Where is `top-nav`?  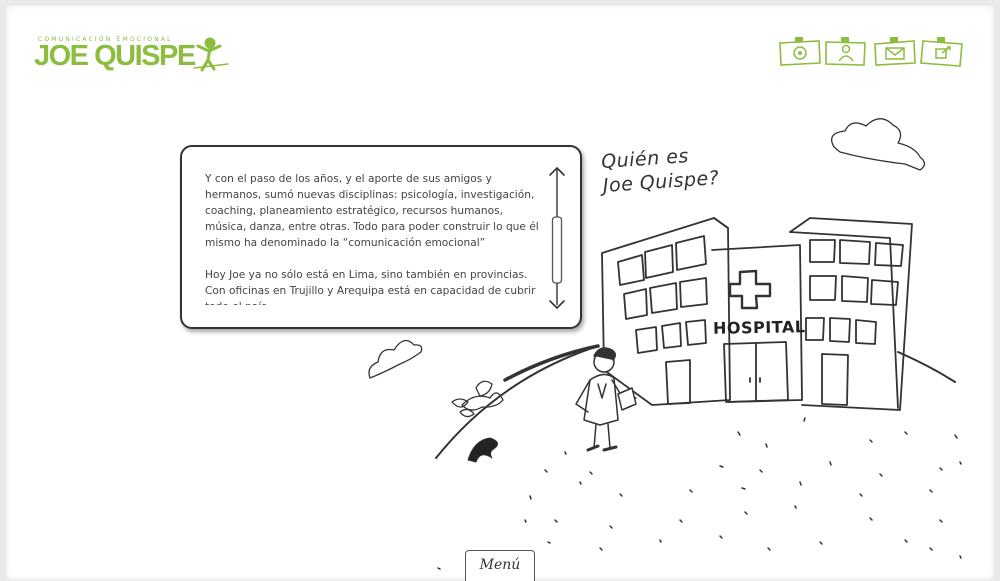 top-nav is located at coordinates (873, 53).